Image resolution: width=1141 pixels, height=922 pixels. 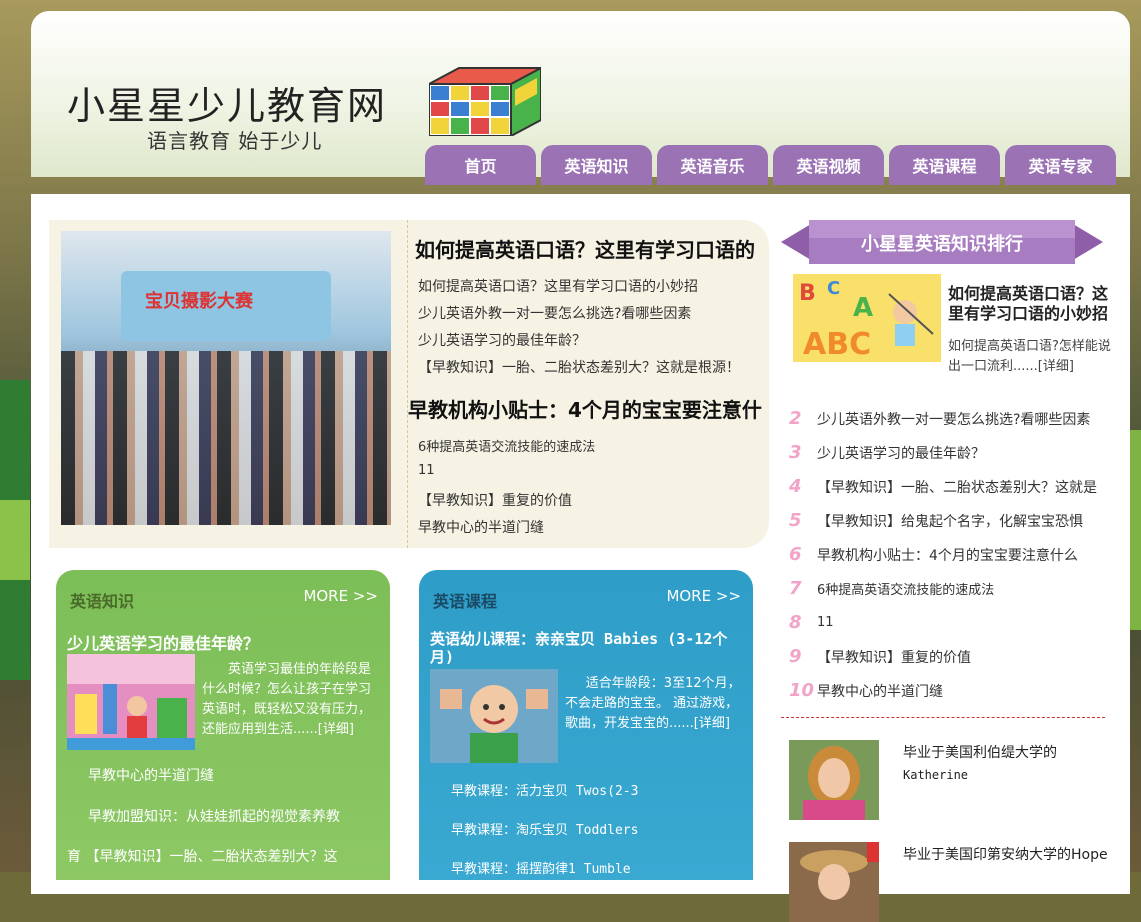 What do you see at coordinates (906, 590) in the screenshot?
I see `rank-text: 6种提高英语交流技能的速成法` at bounding box center [906, 590].